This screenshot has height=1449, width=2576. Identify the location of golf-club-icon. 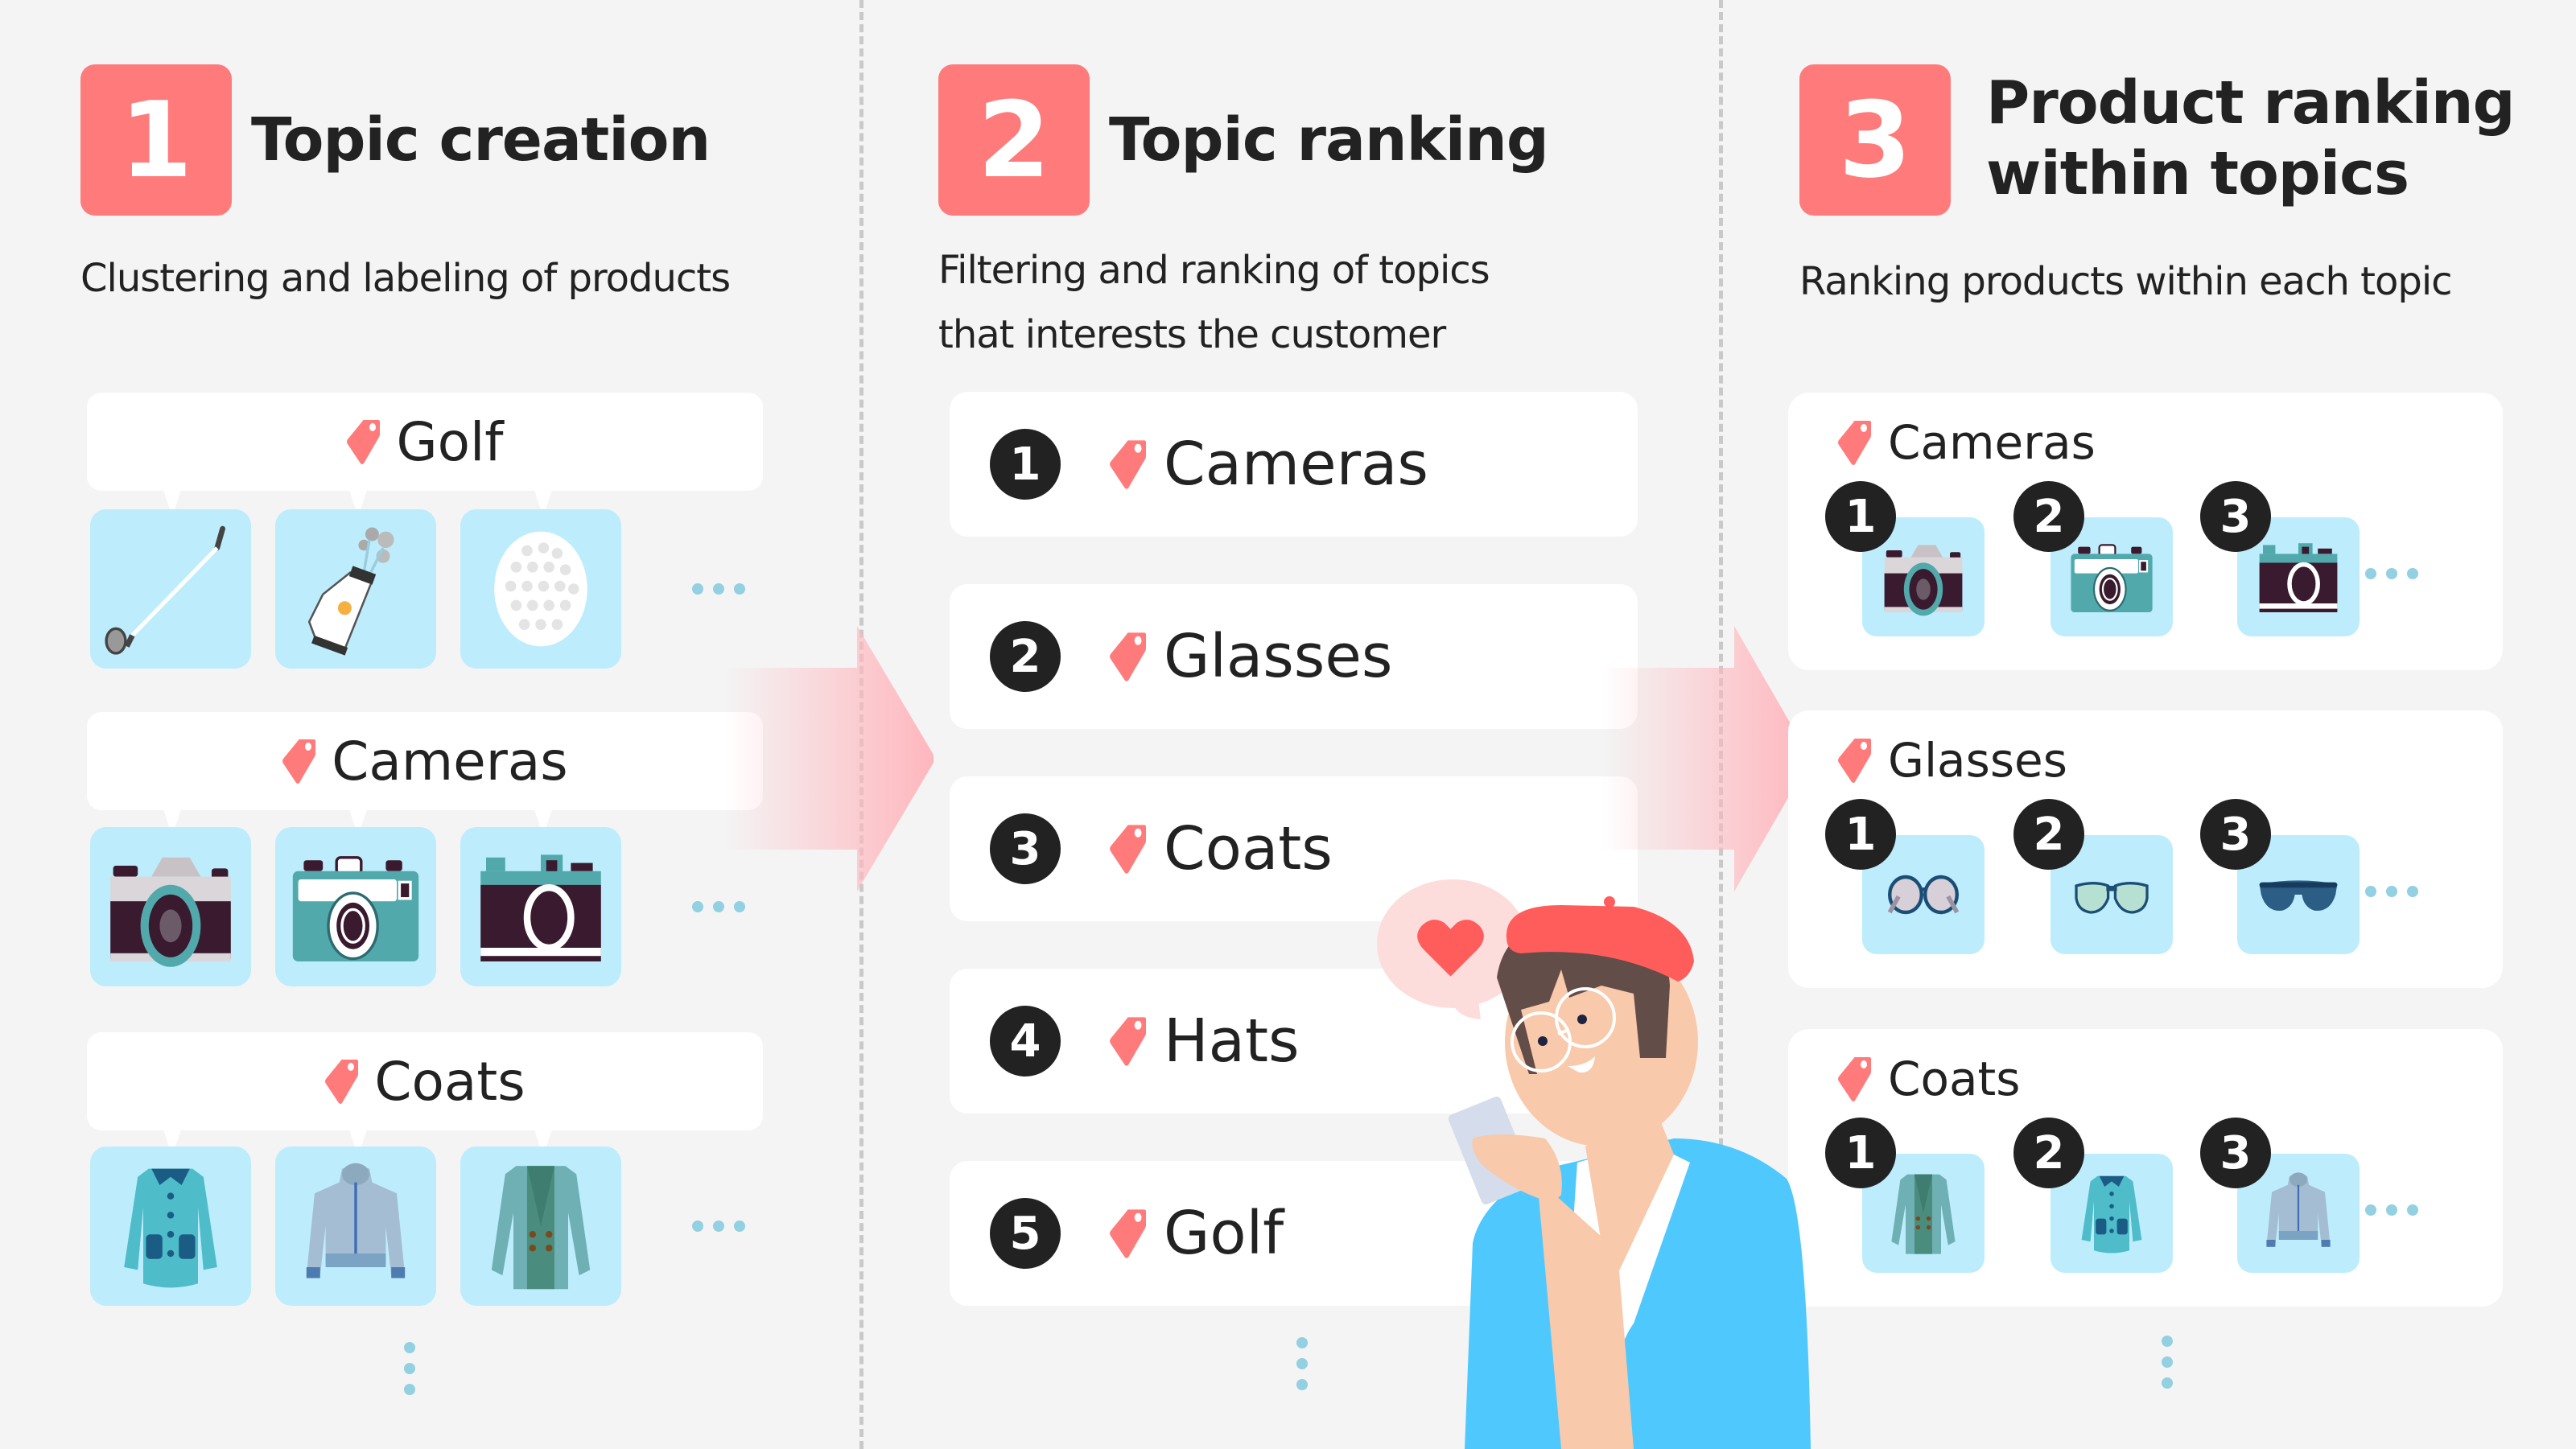
(170, 589).